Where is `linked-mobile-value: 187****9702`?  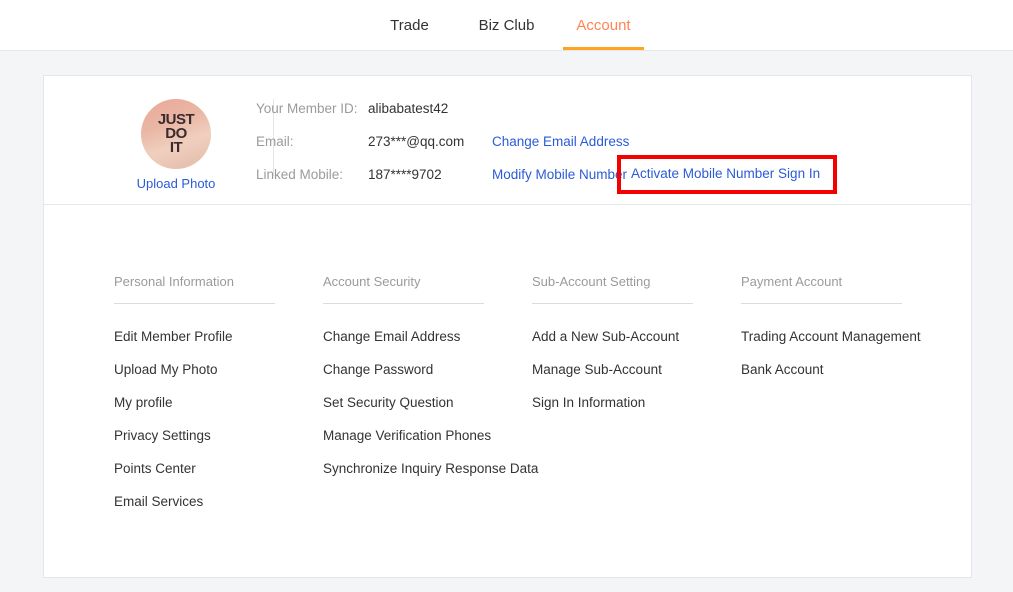 linked-mobile-value: 187****9702 is located at coordinates (405, 174).